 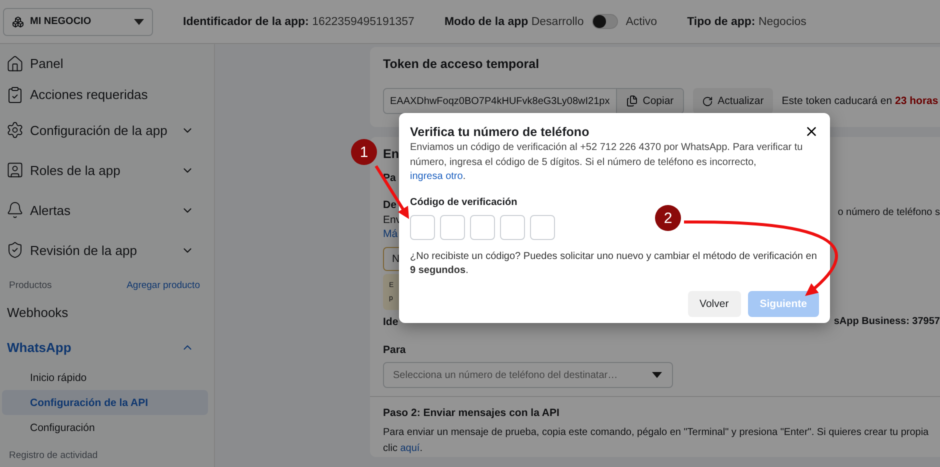 What do you see at coordinates (471, 414) in the screenshot?
I see `step-title: Paso 2: Enviar mensajes con la API` at bounding box center [471, 414].